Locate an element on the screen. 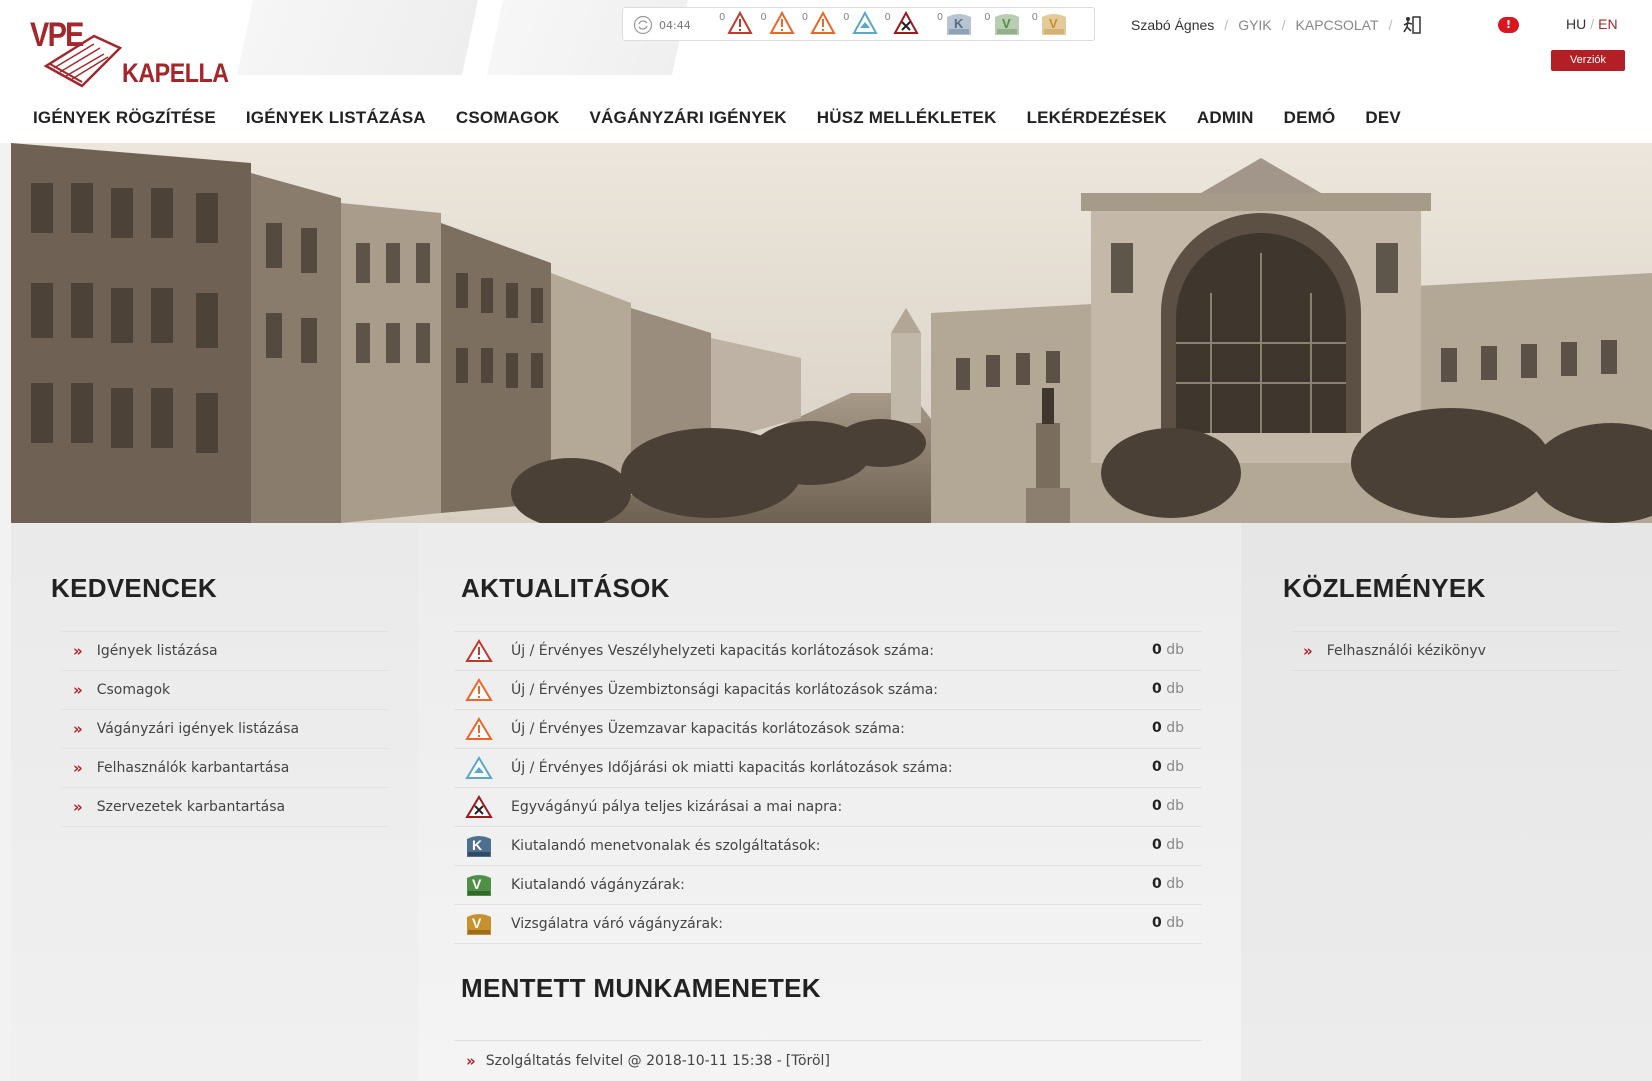 Image resolution: width=1652 pixels, height=1081 pixels. user-name: Szabó Ágnes is located at coordinates (1172, 25).